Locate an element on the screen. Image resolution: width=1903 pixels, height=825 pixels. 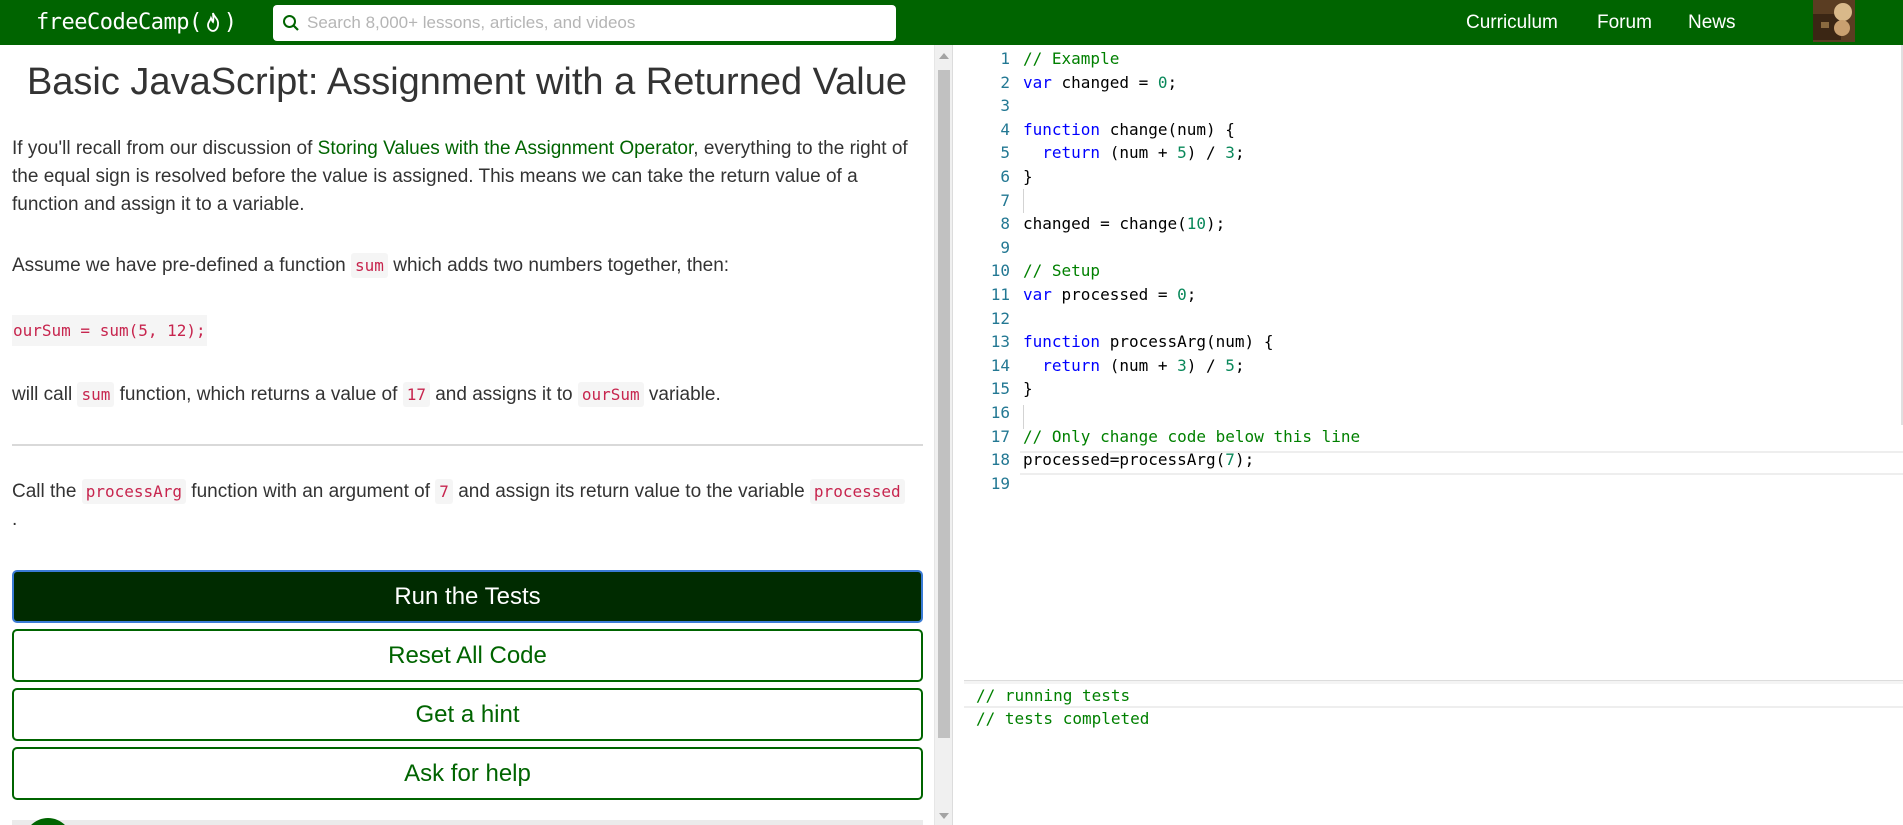
search-bar is located at coordinates (584, 23).